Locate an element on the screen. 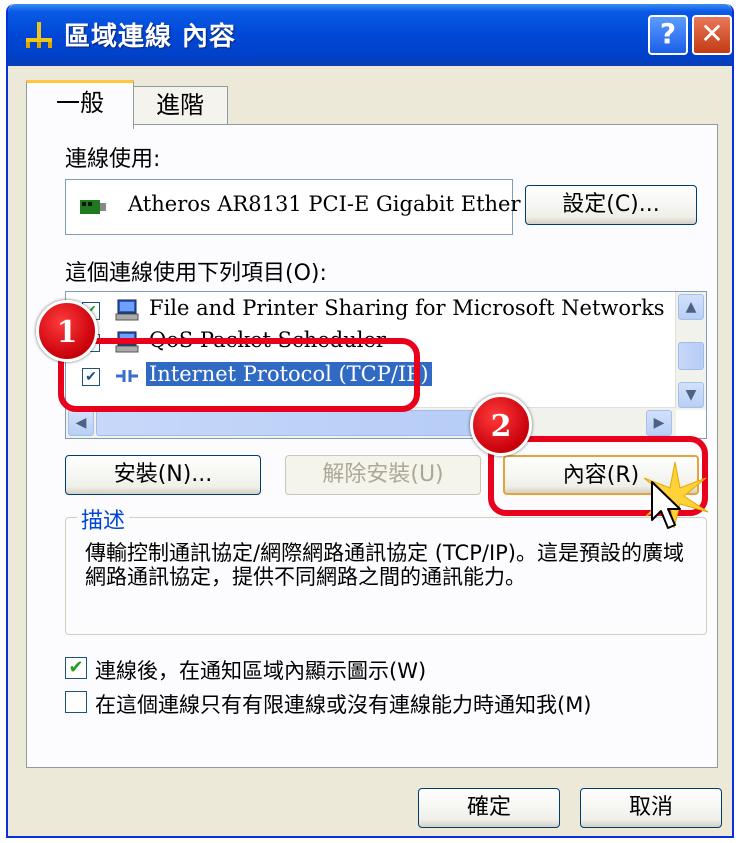  adapter-name: Atheros AR8131 PCI-E Gigabit Ether is located at coordinates (324, 204).